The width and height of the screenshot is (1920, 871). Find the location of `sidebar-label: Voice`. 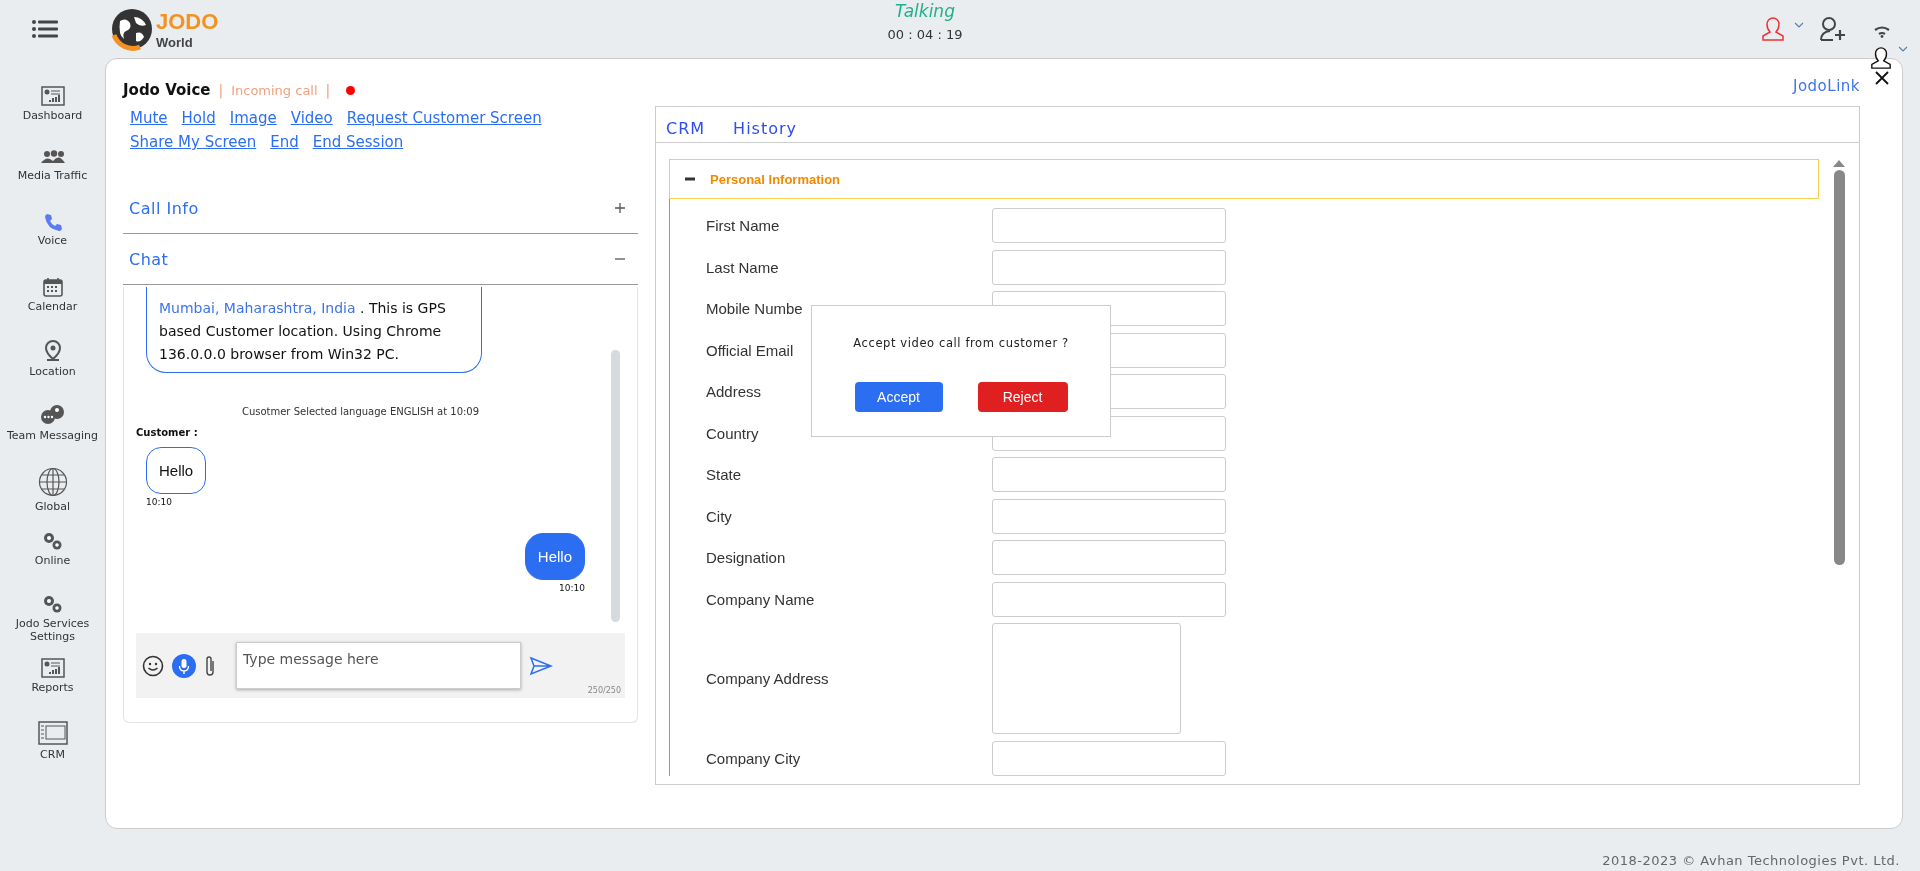

sidebar-label: Voice is located at coordinates (52, 241).